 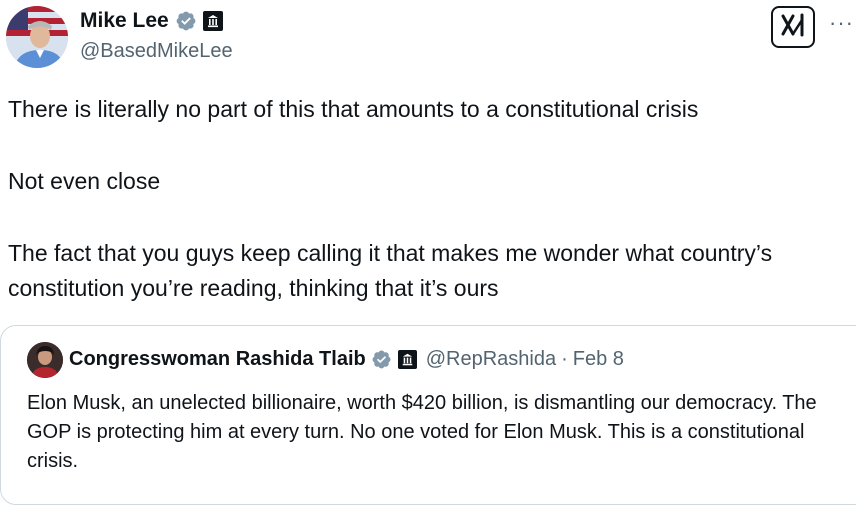 I want to click on quoted-timestamp: Feb 8, so click(x=598, y=359).